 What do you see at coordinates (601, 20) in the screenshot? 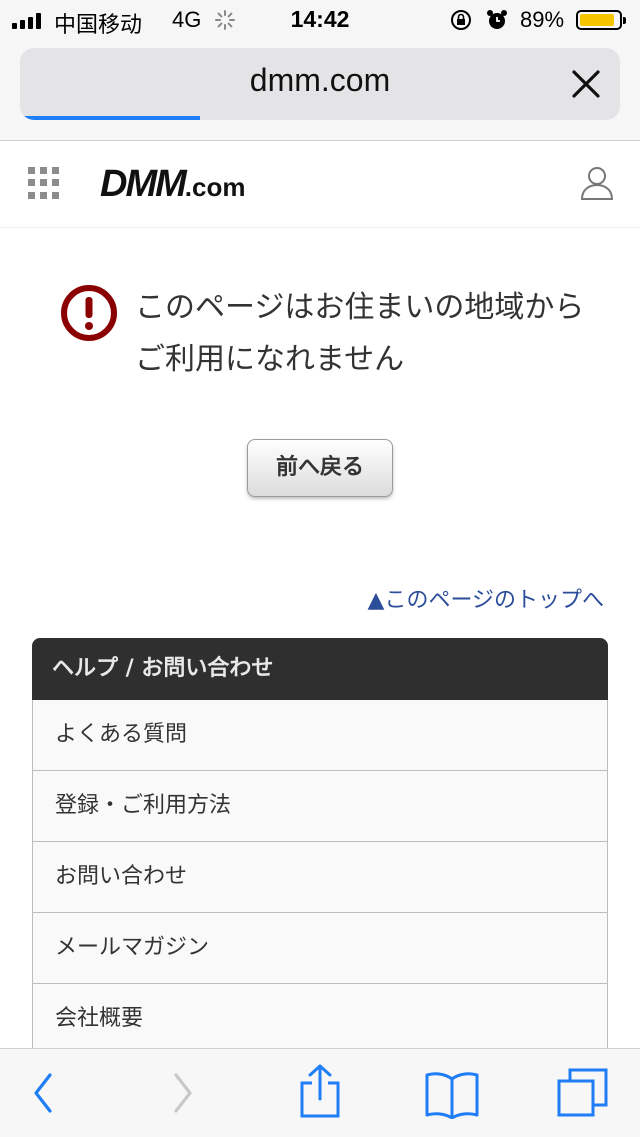
I see `battery-icon` at bounding box center [601, 20].